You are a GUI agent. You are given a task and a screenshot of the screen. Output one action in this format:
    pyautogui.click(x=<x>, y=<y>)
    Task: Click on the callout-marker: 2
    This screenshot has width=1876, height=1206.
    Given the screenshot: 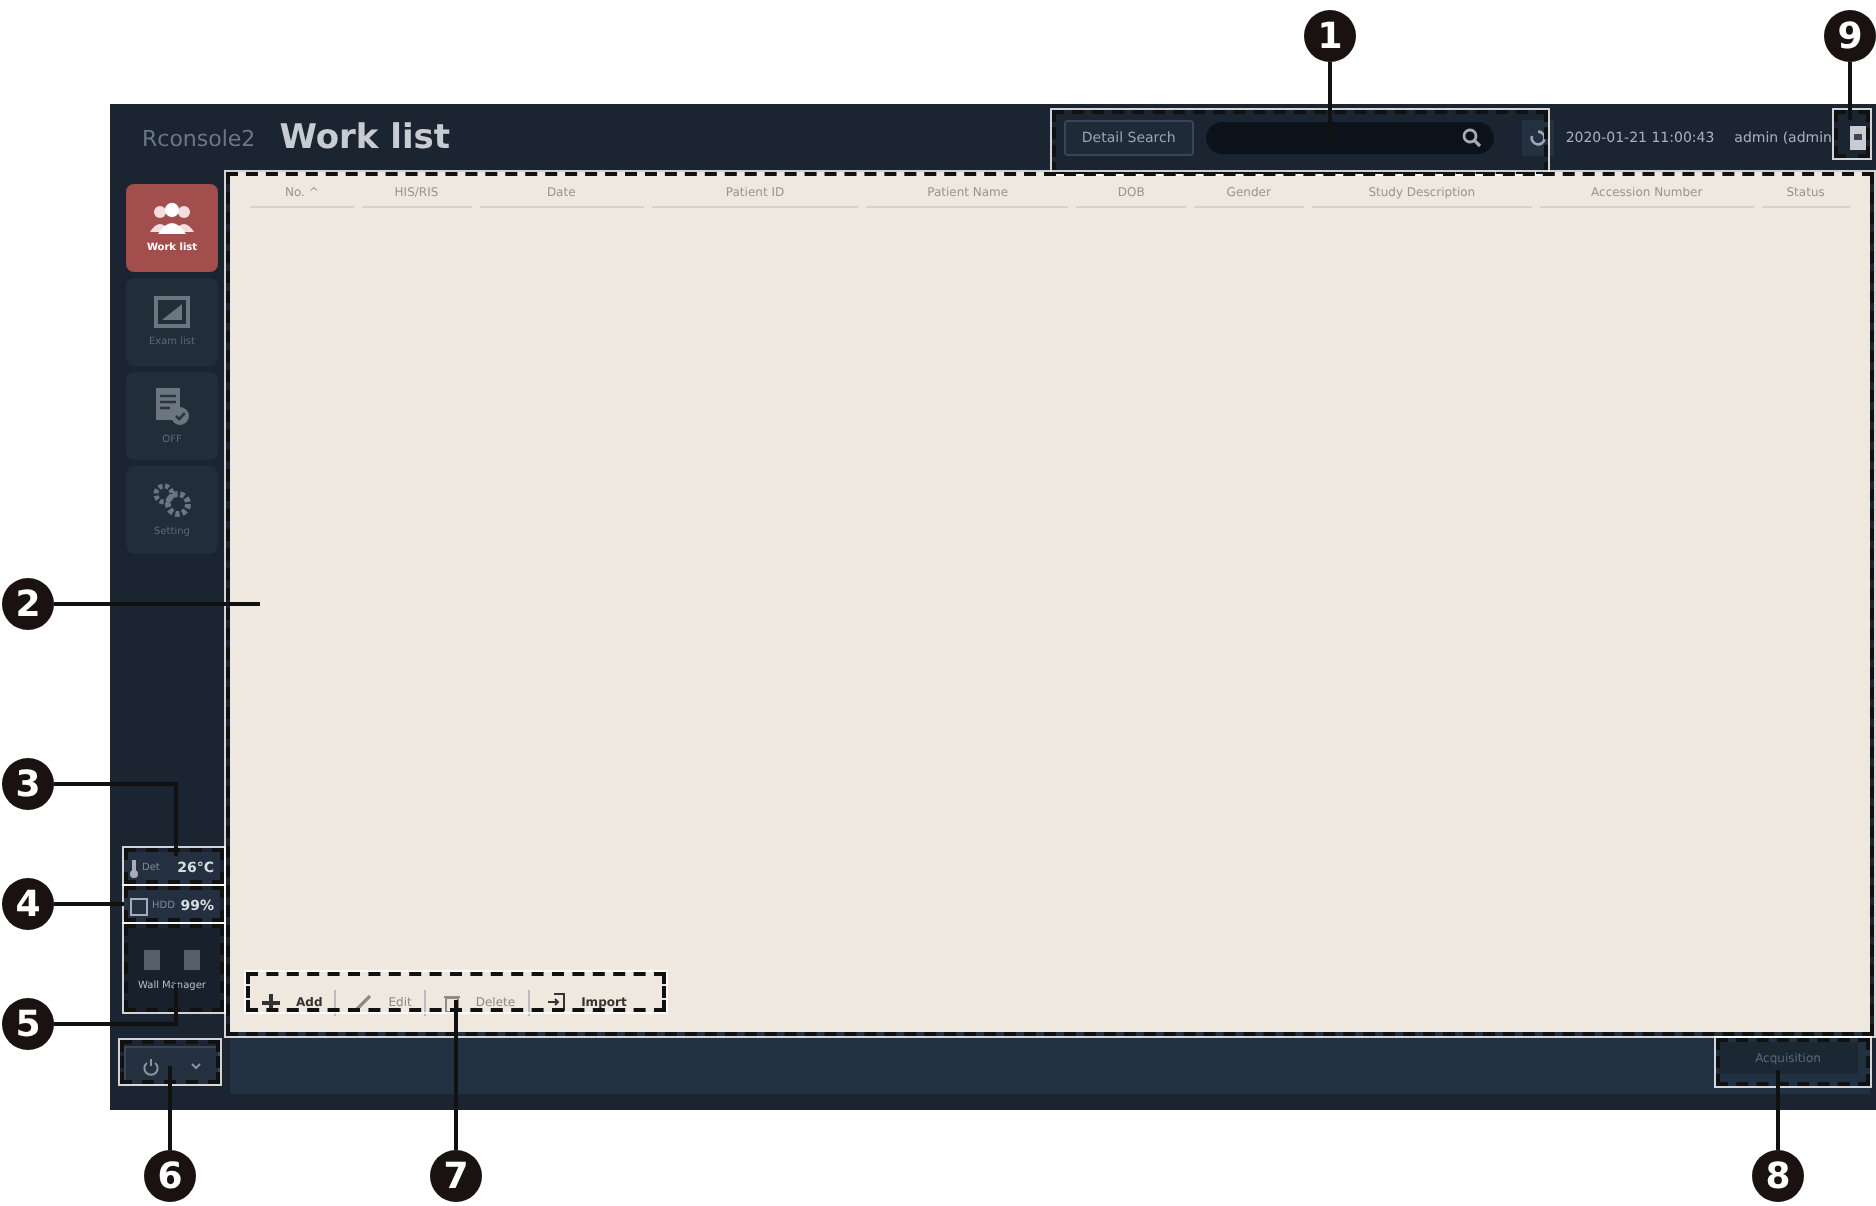 What is the action you would take?
    pyautogui.click(x=28, y=604)
    